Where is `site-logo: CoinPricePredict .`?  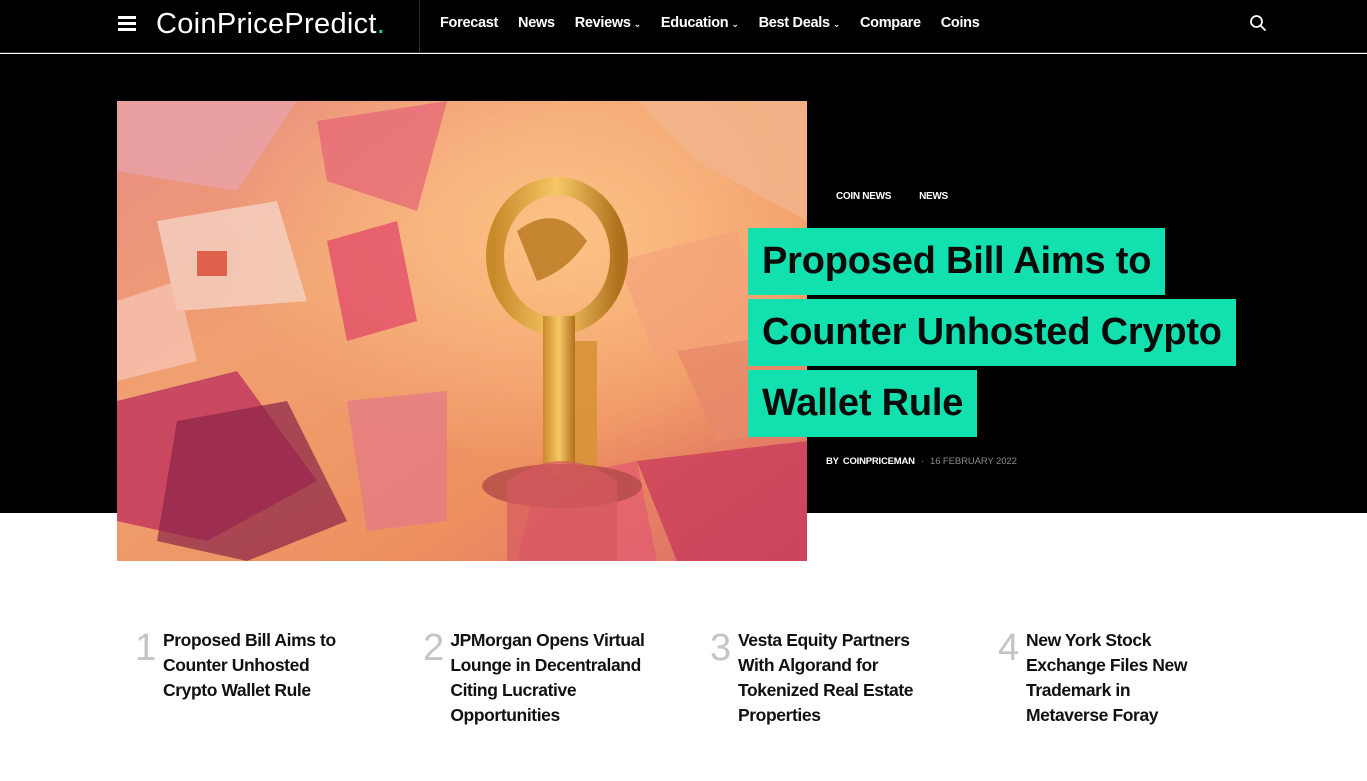 site-logo: CoinPricePredict . is located at coordinates (270, 25).